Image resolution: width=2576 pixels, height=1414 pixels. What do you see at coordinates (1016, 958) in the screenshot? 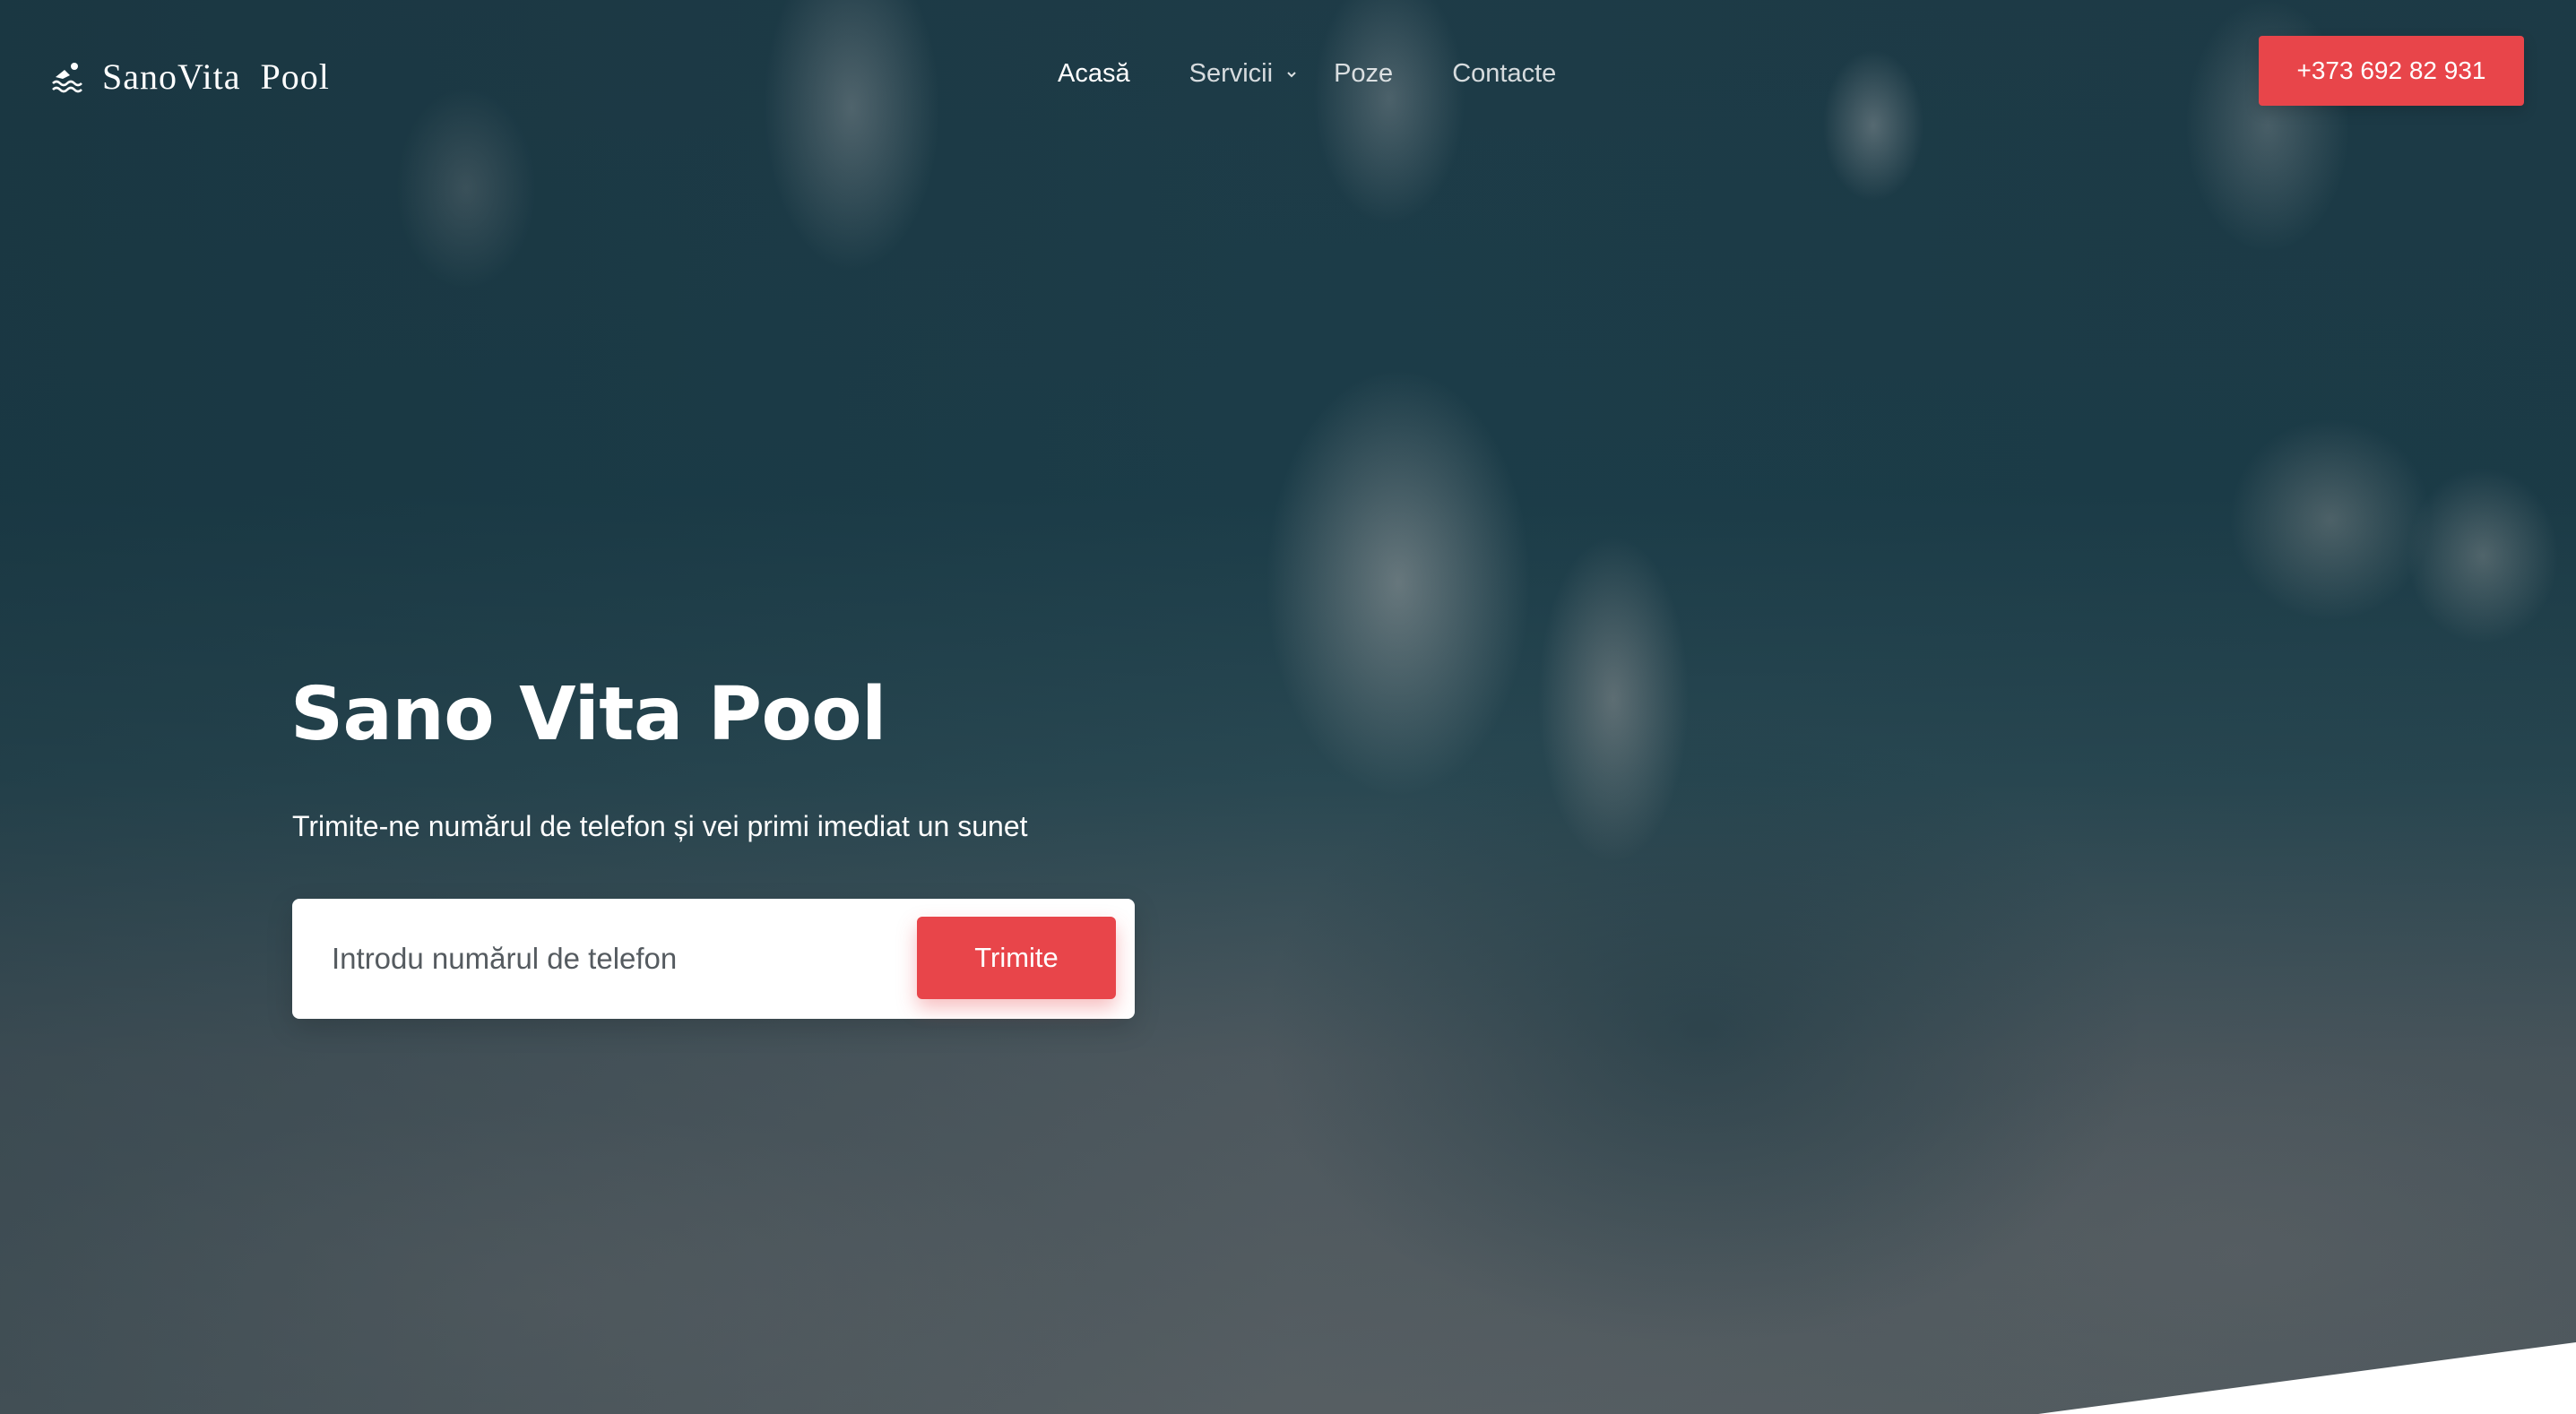
I see `submit-button: Trimite` at bounding box center [1016, 958].